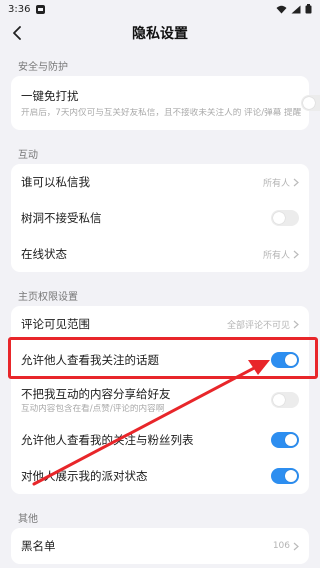  I want to click on follow-list-label: 允许他人查看我的关注与粉丝列表, so click(107, 440).